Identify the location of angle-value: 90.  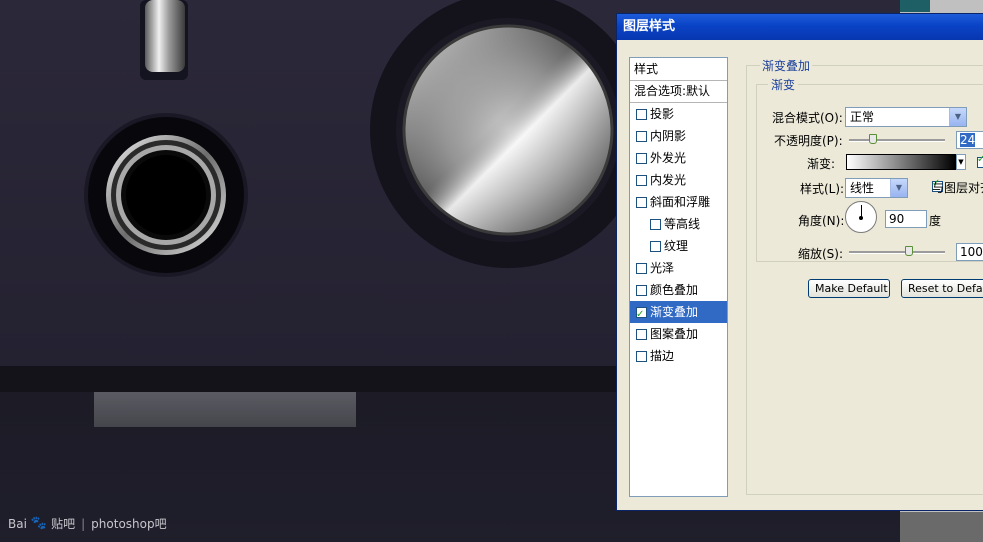
(897, 219).